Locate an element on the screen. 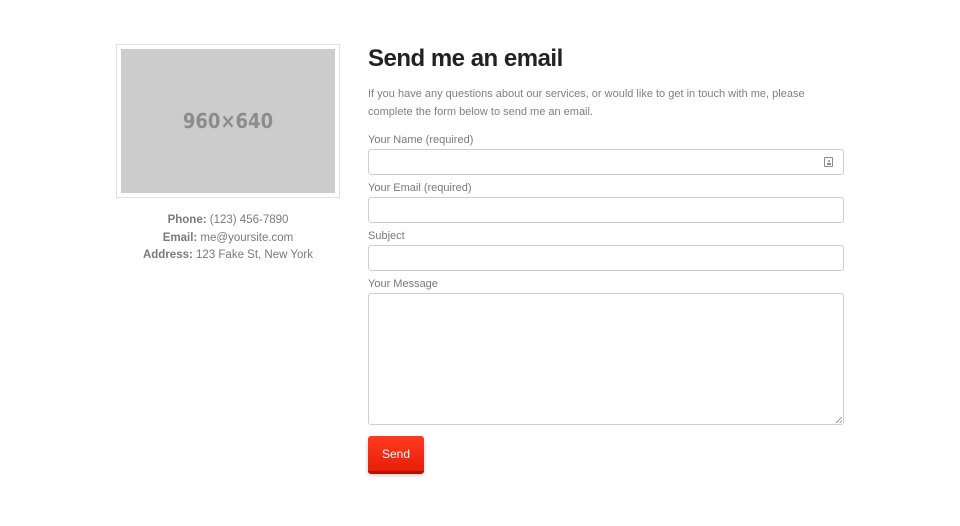 The image size is (960, 526). placeholder-dimensions-text: 960×640 is located at coordinates (228, 121).